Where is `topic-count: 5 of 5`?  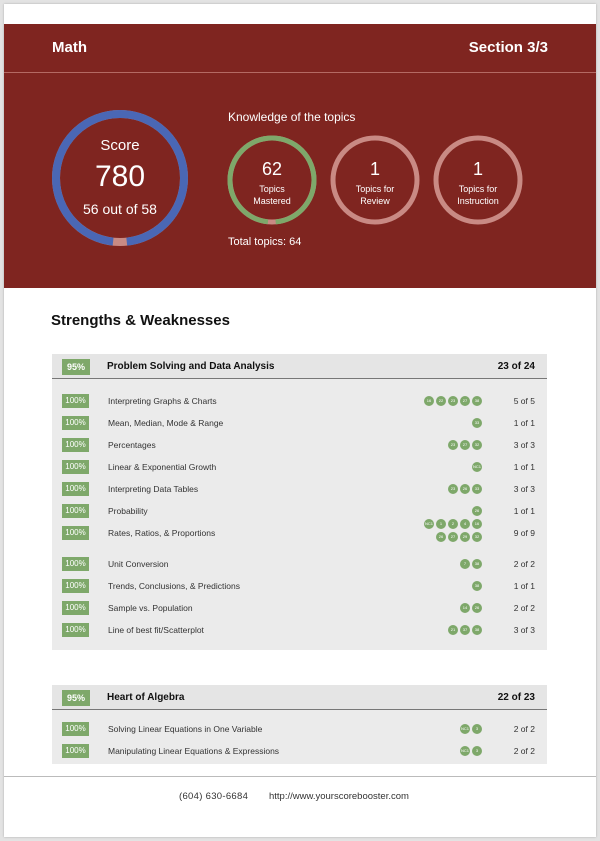
topic-count: 5 of 5 is located at coordinates (524, 401).